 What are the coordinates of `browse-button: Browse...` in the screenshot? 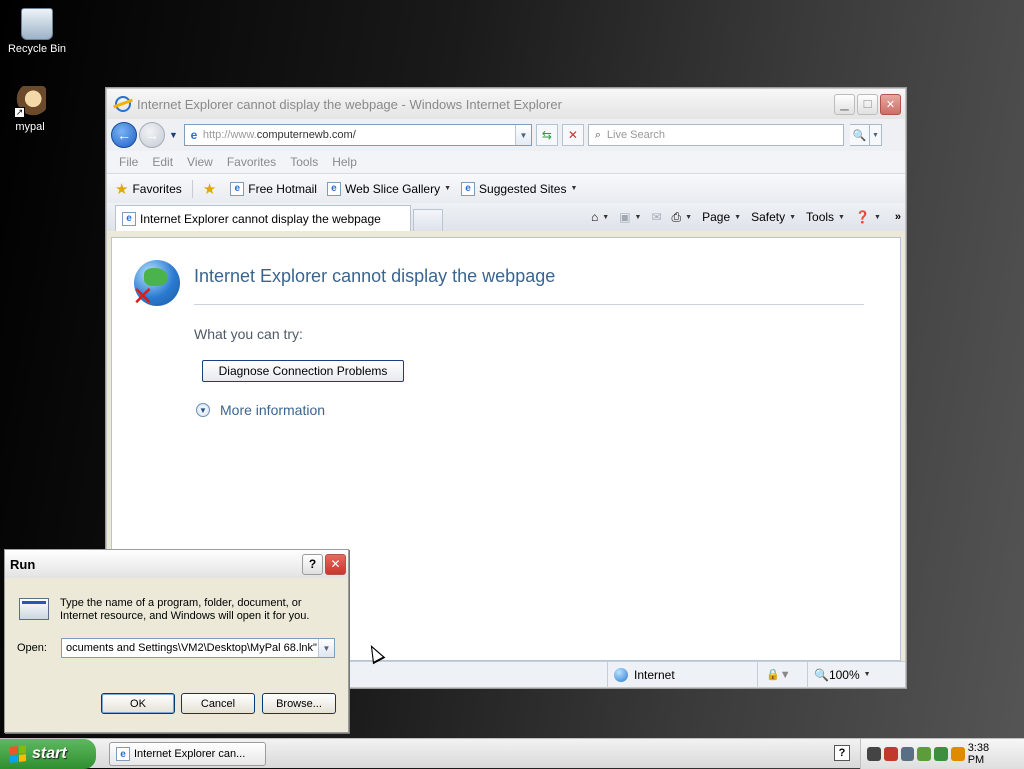 It's located at (299, 703).